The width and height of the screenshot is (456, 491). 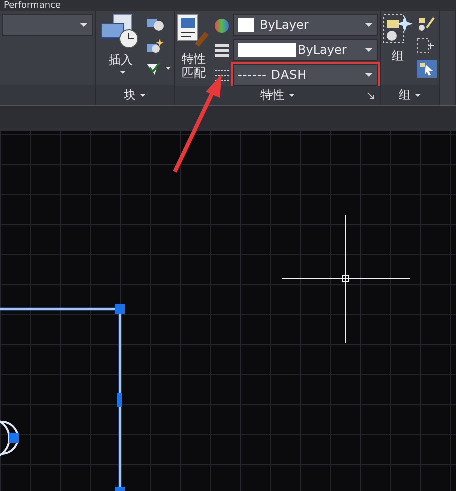 What do you see at coordinates (222, 51) in the screenshot?
I see `lineweight-icon` at bounding box center [222, 51].